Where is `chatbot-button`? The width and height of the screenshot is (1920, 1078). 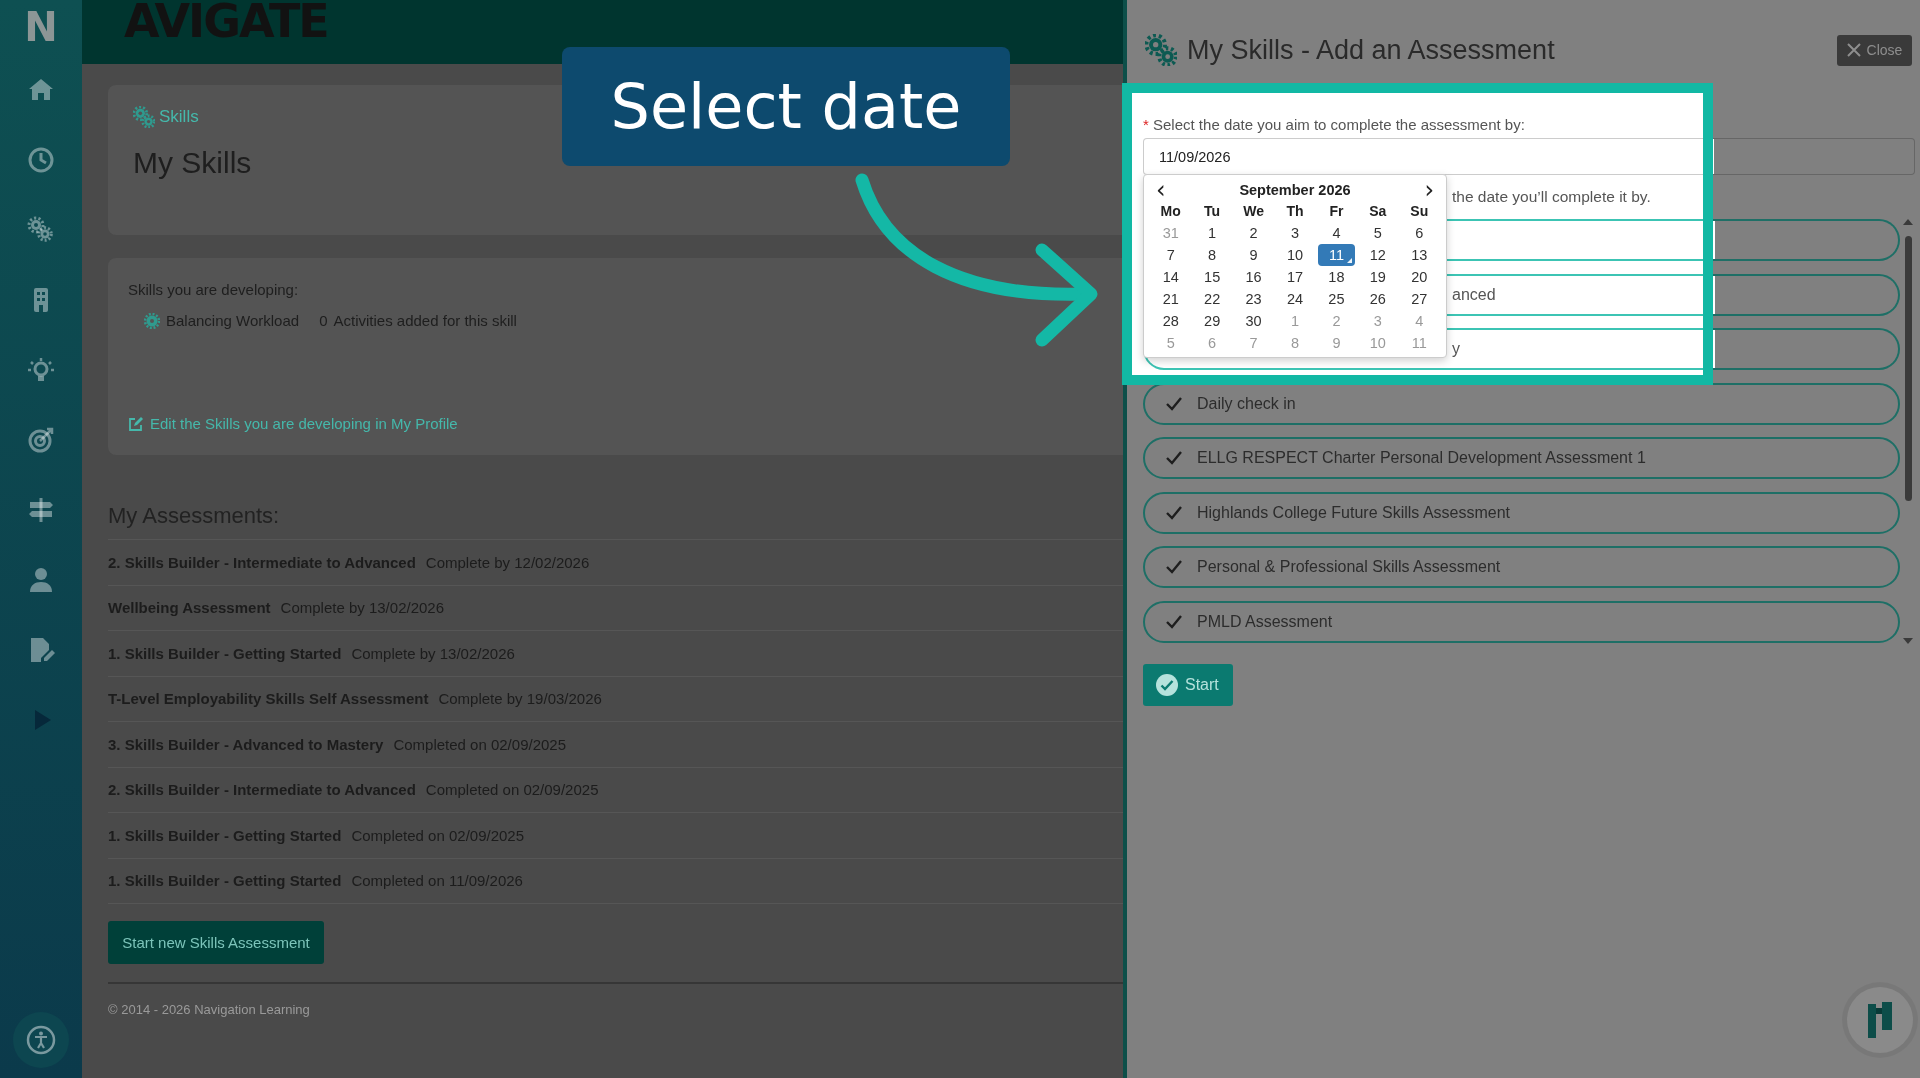 chatbot-button is located at coordinates (1880, 1020).